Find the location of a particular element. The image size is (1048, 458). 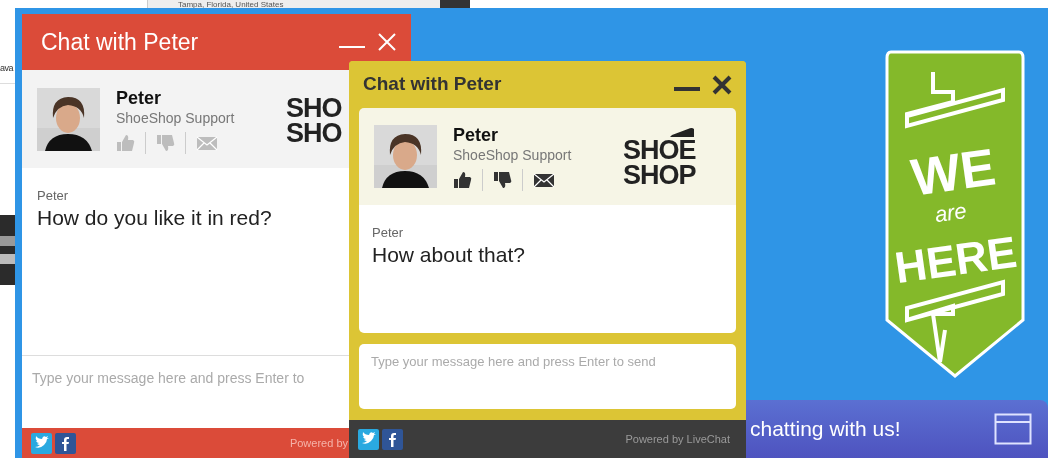

thumbnail-strip is located at coordinates (7, 250).